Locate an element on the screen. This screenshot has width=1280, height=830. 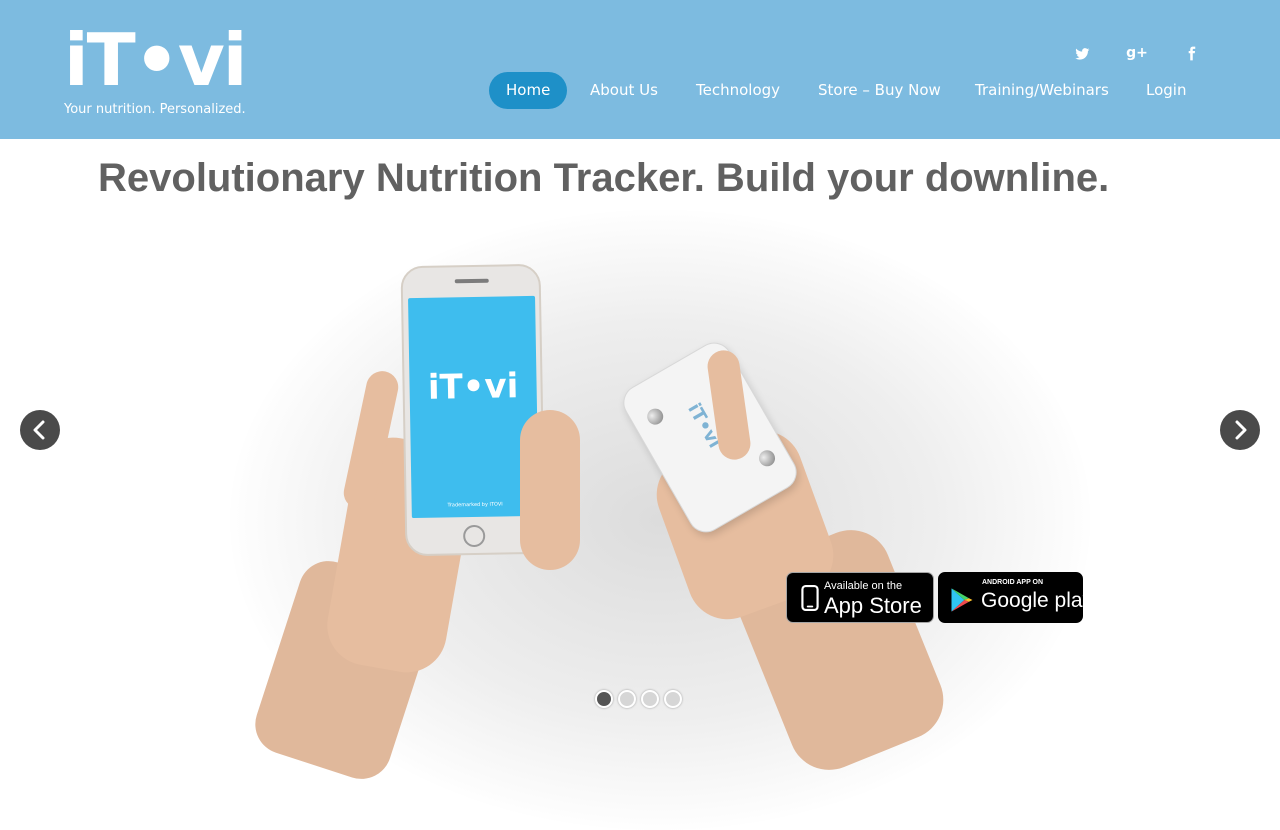
logo-wordmark: iT•vi is located at coordinates (155, 60).